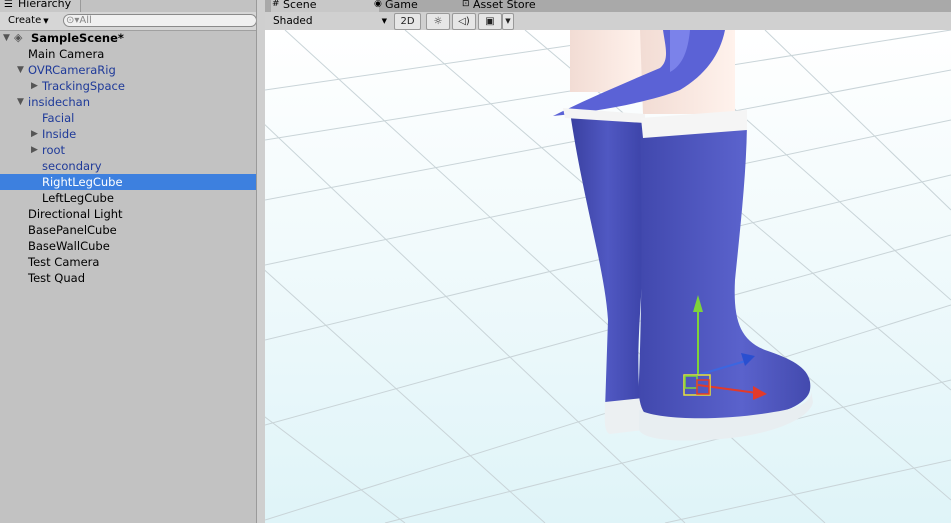 This screenshot has width=951, height=523. I want to click on hierarchy-item-label: secondary, so click(72, 166).